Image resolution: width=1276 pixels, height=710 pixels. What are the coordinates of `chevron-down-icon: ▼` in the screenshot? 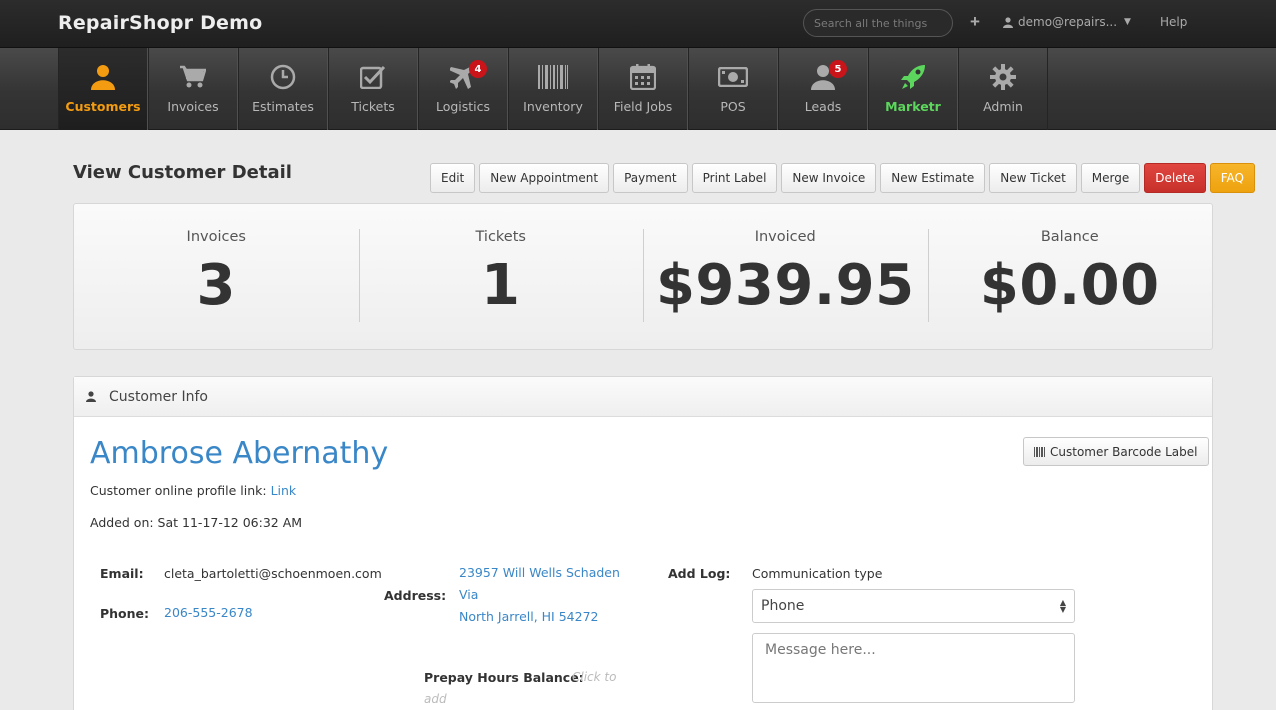 It's located at (1127, 22).